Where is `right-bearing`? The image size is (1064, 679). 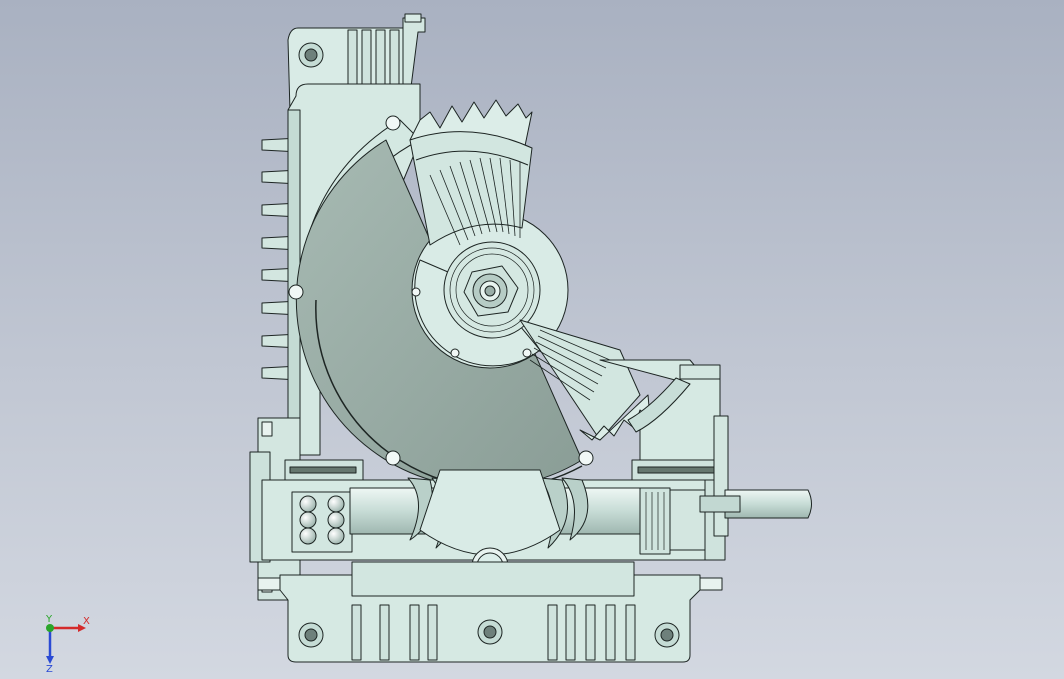
right-bearing is located at coordinates (655, 521).